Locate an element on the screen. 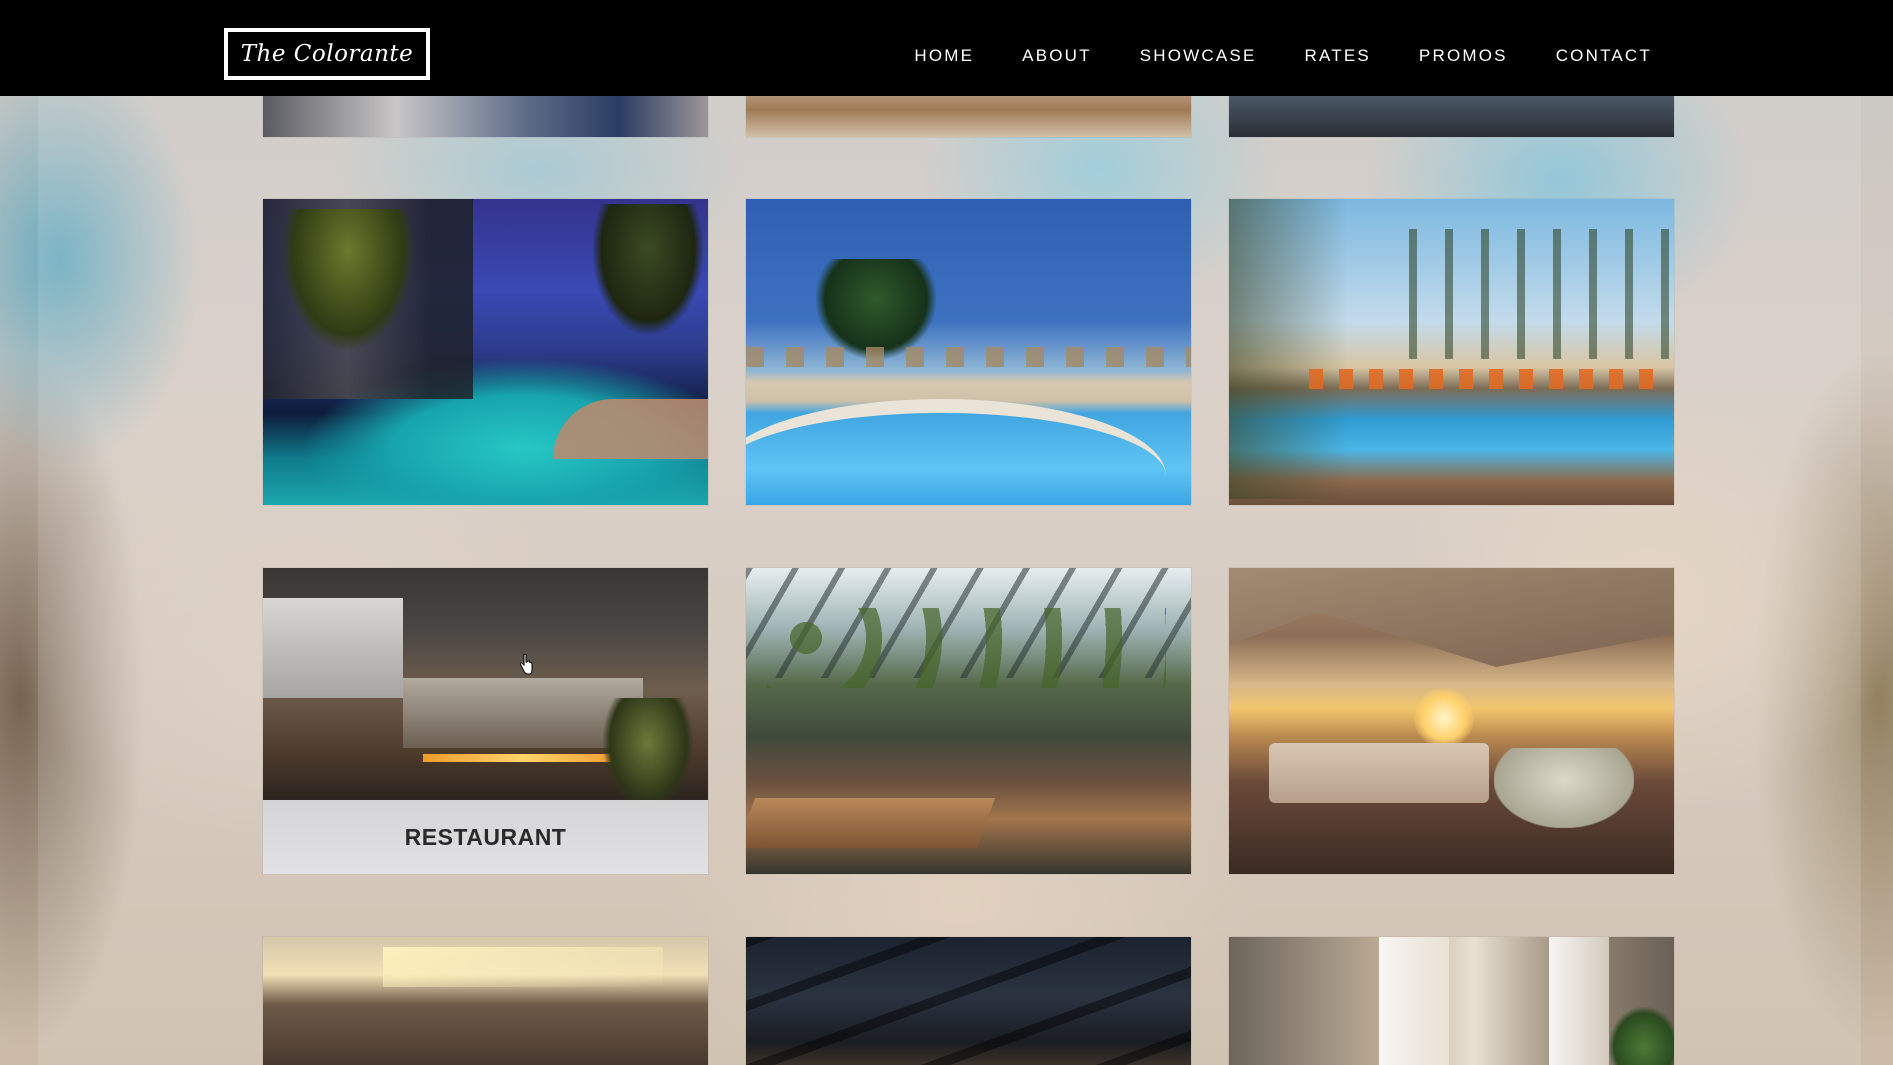  nav-promos: PROMOS is located at coordinates (1463, 56).